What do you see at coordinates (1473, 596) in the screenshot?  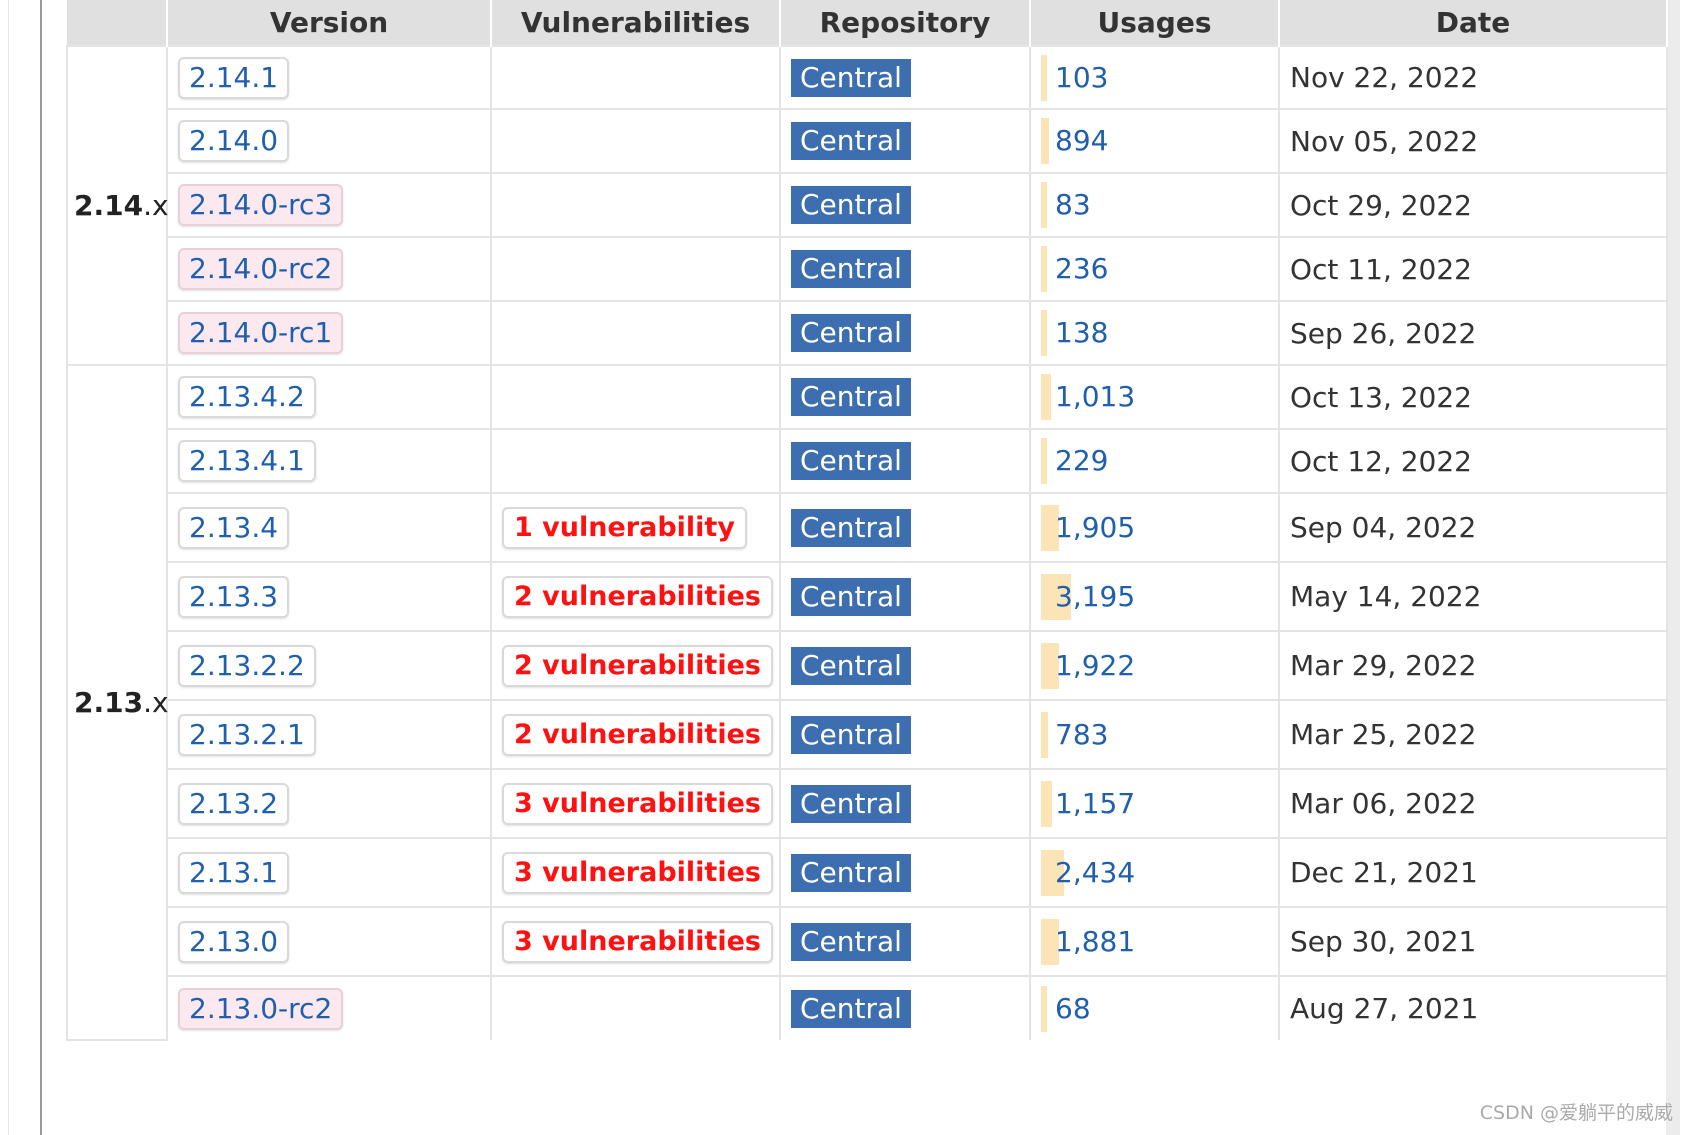 I see `date-cell: May 14, 2022` at bounding box center [1473, 596].